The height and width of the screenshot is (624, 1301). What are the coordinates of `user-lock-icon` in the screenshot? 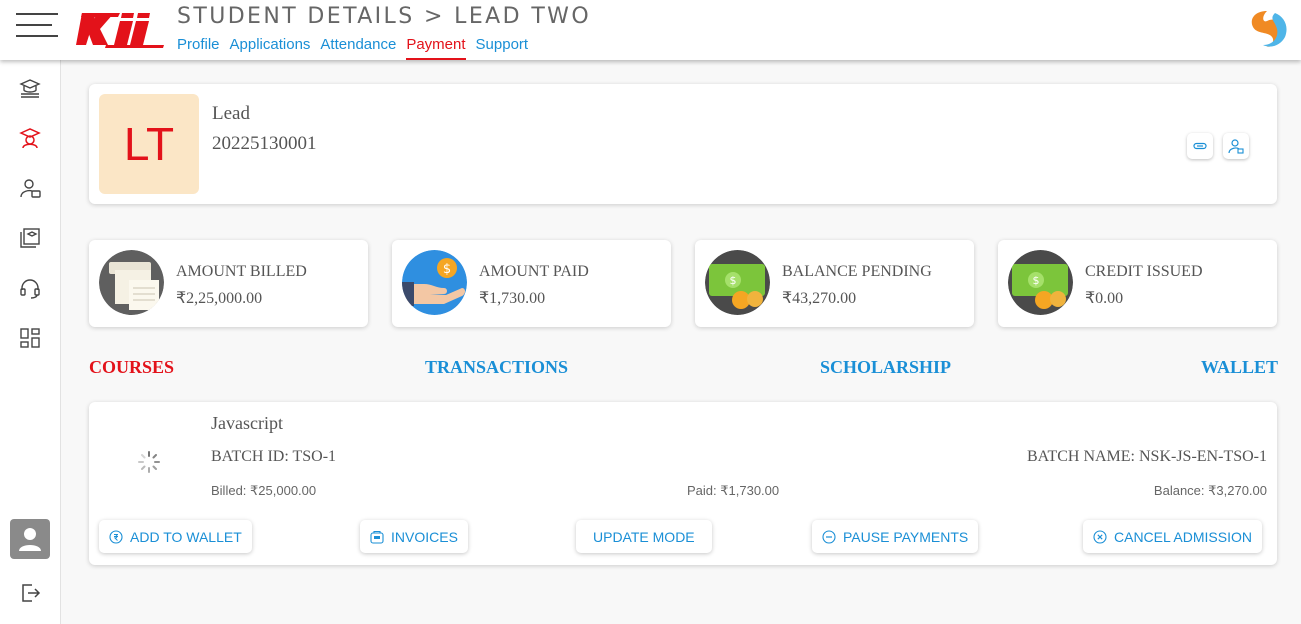 It's located at (1236, 146).